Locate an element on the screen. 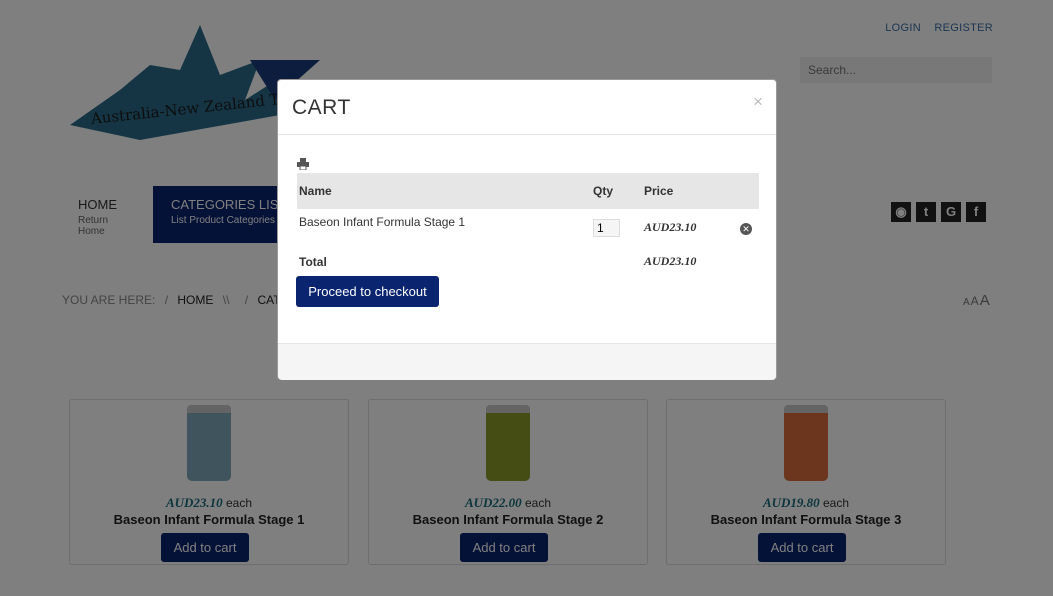 The height and width of the screenshot is (596, 1053). quantity-input is located at coordinates (606, 227).